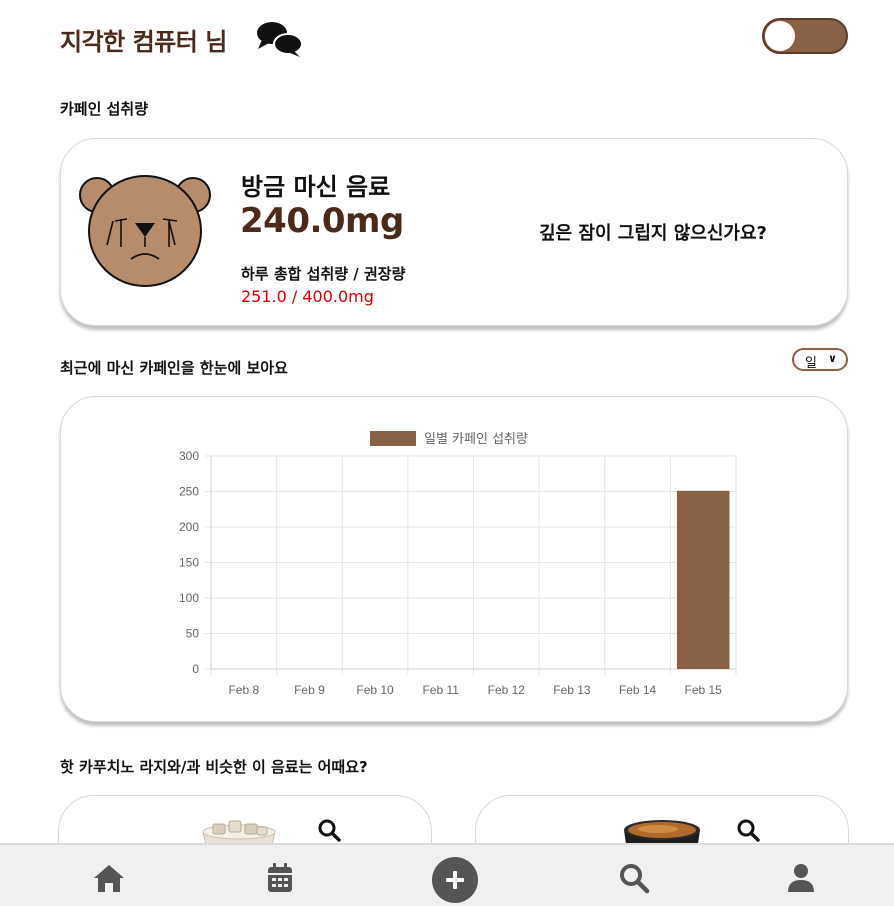 Image resolution: width=894 pixels, height=906 pixels. What do you see at coordinates (653, 233) in the screenshot?
I see `caffeine-message: 깊은 잠이 그립지 않으신가요?` at bounding box center [653, 233].